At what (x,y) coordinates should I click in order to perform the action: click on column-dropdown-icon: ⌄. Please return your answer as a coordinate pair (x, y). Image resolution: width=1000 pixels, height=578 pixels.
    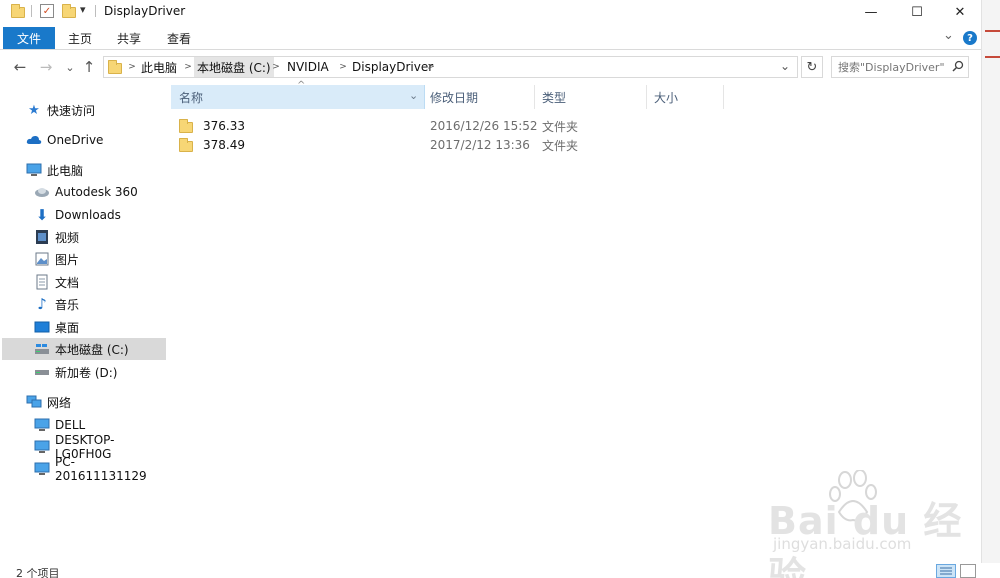
    Looking at the image, I should click on (413, 95).